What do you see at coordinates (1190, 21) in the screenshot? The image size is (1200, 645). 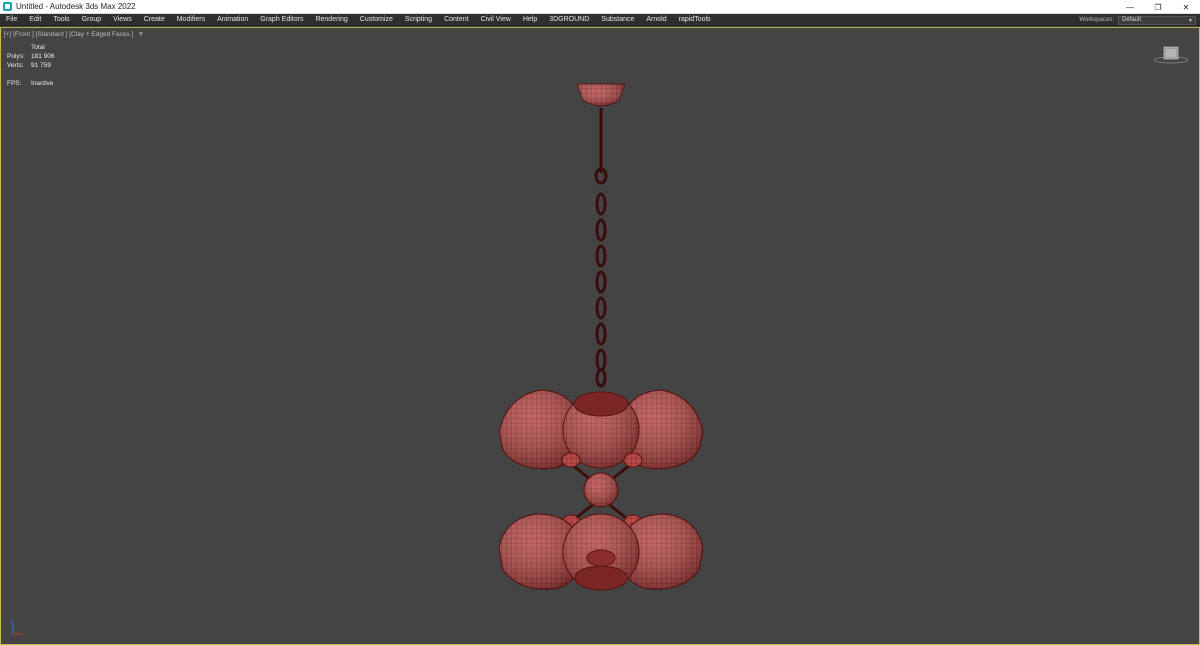 I see `chevron-down-icon: ▼` at bounding box center [1190, 21].